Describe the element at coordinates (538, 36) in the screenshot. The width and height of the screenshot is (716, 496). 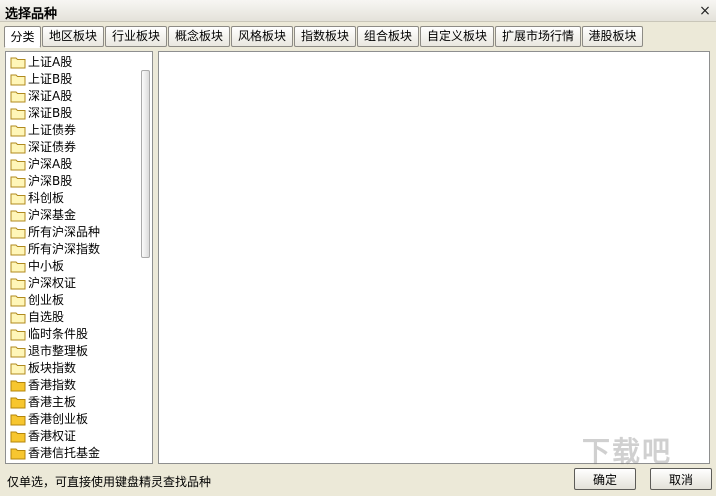
I see `tab-extended-market: 扩展市场行情` at that location.